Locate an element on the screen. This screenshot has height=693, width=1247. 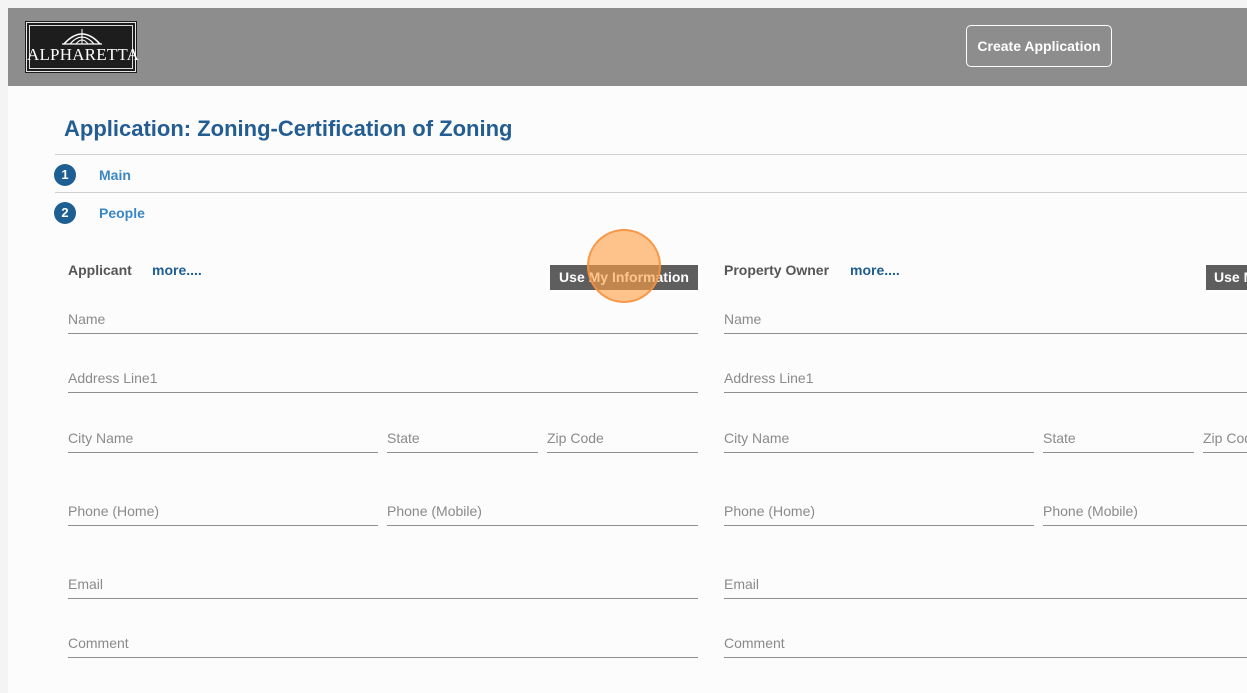
applicant-address-field is located at coordinates (383, 375).